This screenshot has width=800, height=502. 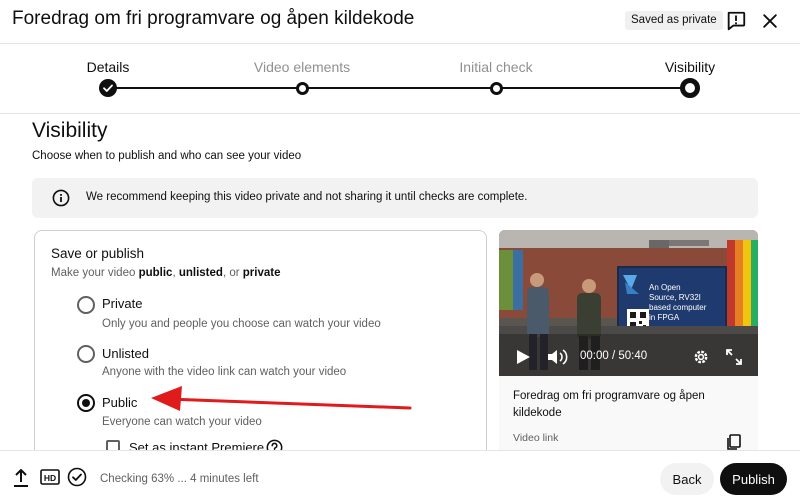 What do you see at coordinates (122, 303) in the screenshot?
I see `private-option-label: Private` at bounding box center [122, 303].